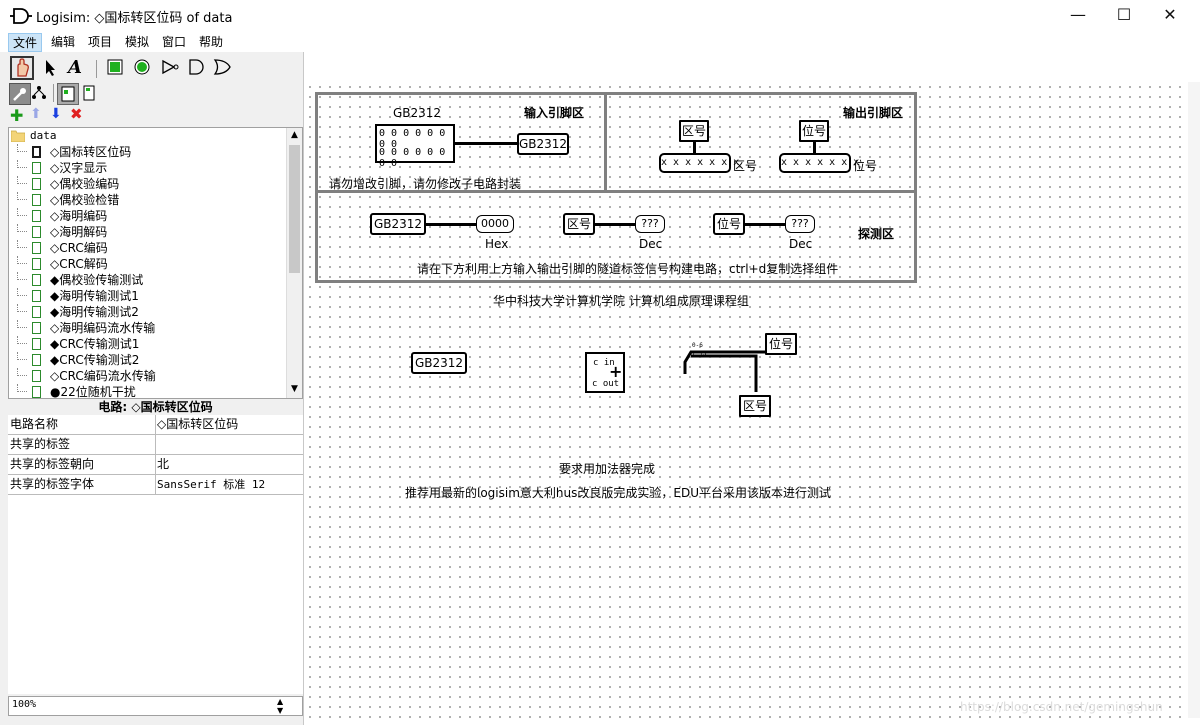  Describe the element at coordinates (91, 152) in the screenshot. I see `tree-item-label: ◇国标转区位码` at that location.